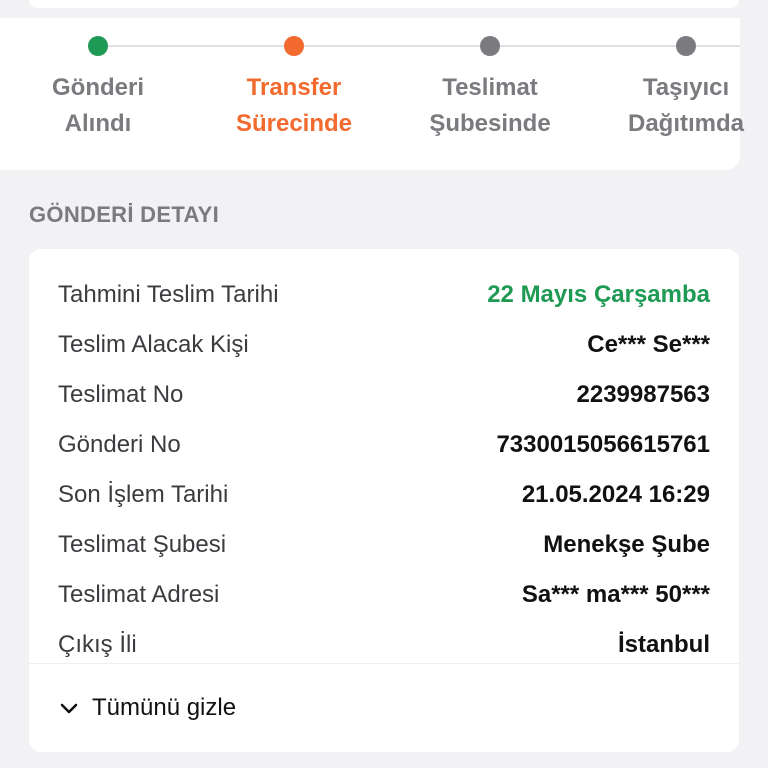  What do you see at coordinates (685, 123) in the screenshot?
I see `step-label-line2: Dağıtımda` at bounding box center [685, 123].